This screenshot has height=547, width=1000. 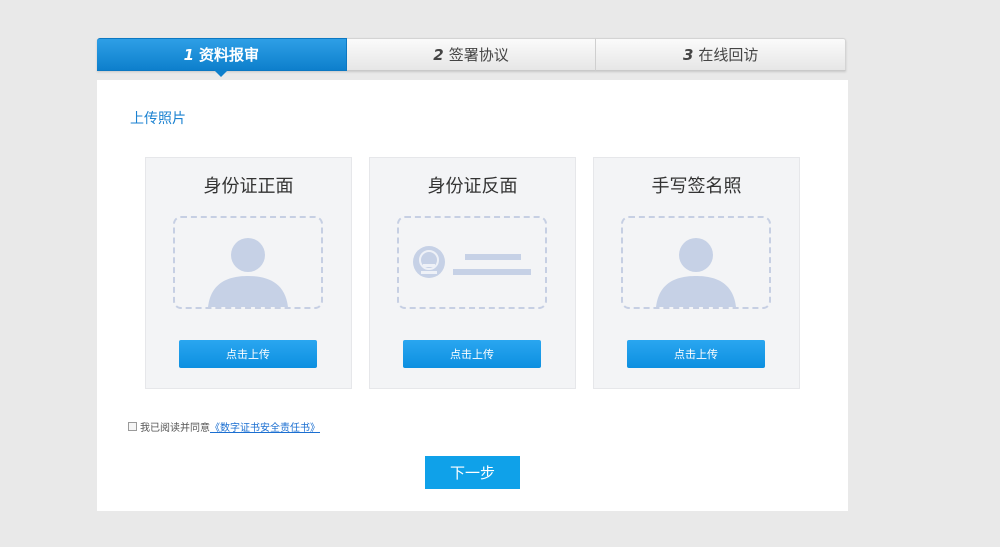 What do you see at coordinates (472, 472) in the screenshot?
I see `next-step-button: 下一步` at bounding box center [472, 472].